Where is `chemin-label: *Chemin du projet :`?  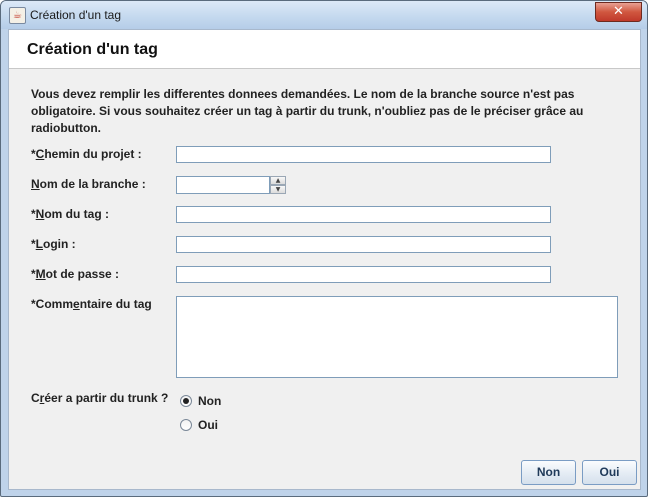
chemin-label: *Chemin du projet : is located at coordinates (86, 154).